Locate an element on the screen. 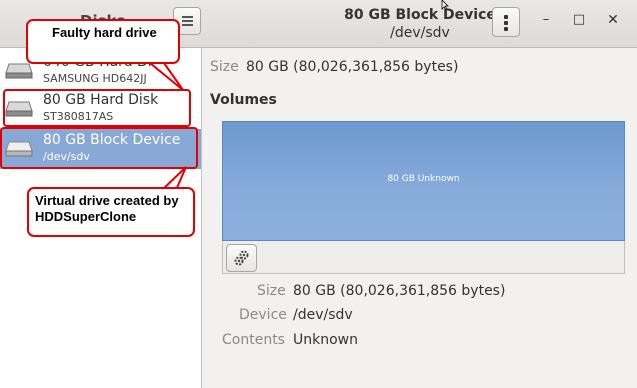 The image size is (637, 388). faulty-drive-callout: Faulty hard drive is located at coordinates (103, 41).